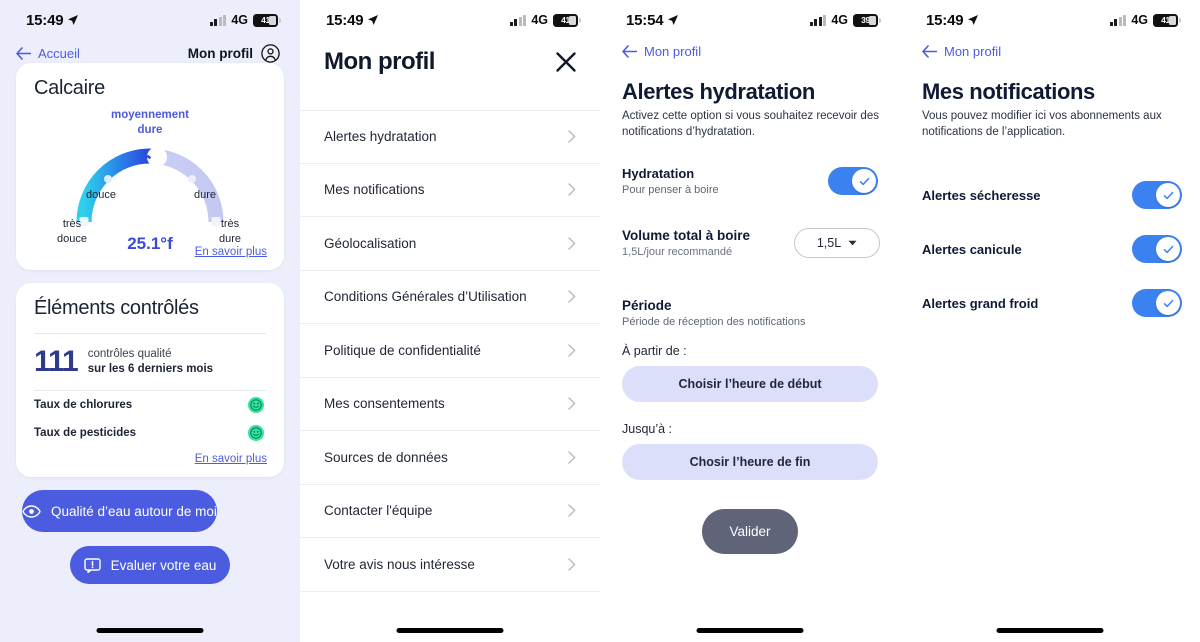 This screenshot has height=642, width=1200. What do you see at coordinates (378, 511) in the screenshot?
I see `menu-item-label: Contacter l'équipe` at bounding box center [378, 511].